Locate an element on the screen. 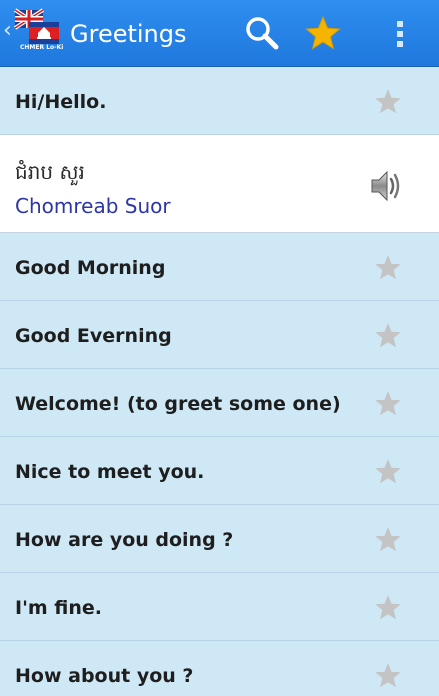 This screenshot has height=696, width=439. phrase-label: How are you doing ? is located at coordinates (124, 540).